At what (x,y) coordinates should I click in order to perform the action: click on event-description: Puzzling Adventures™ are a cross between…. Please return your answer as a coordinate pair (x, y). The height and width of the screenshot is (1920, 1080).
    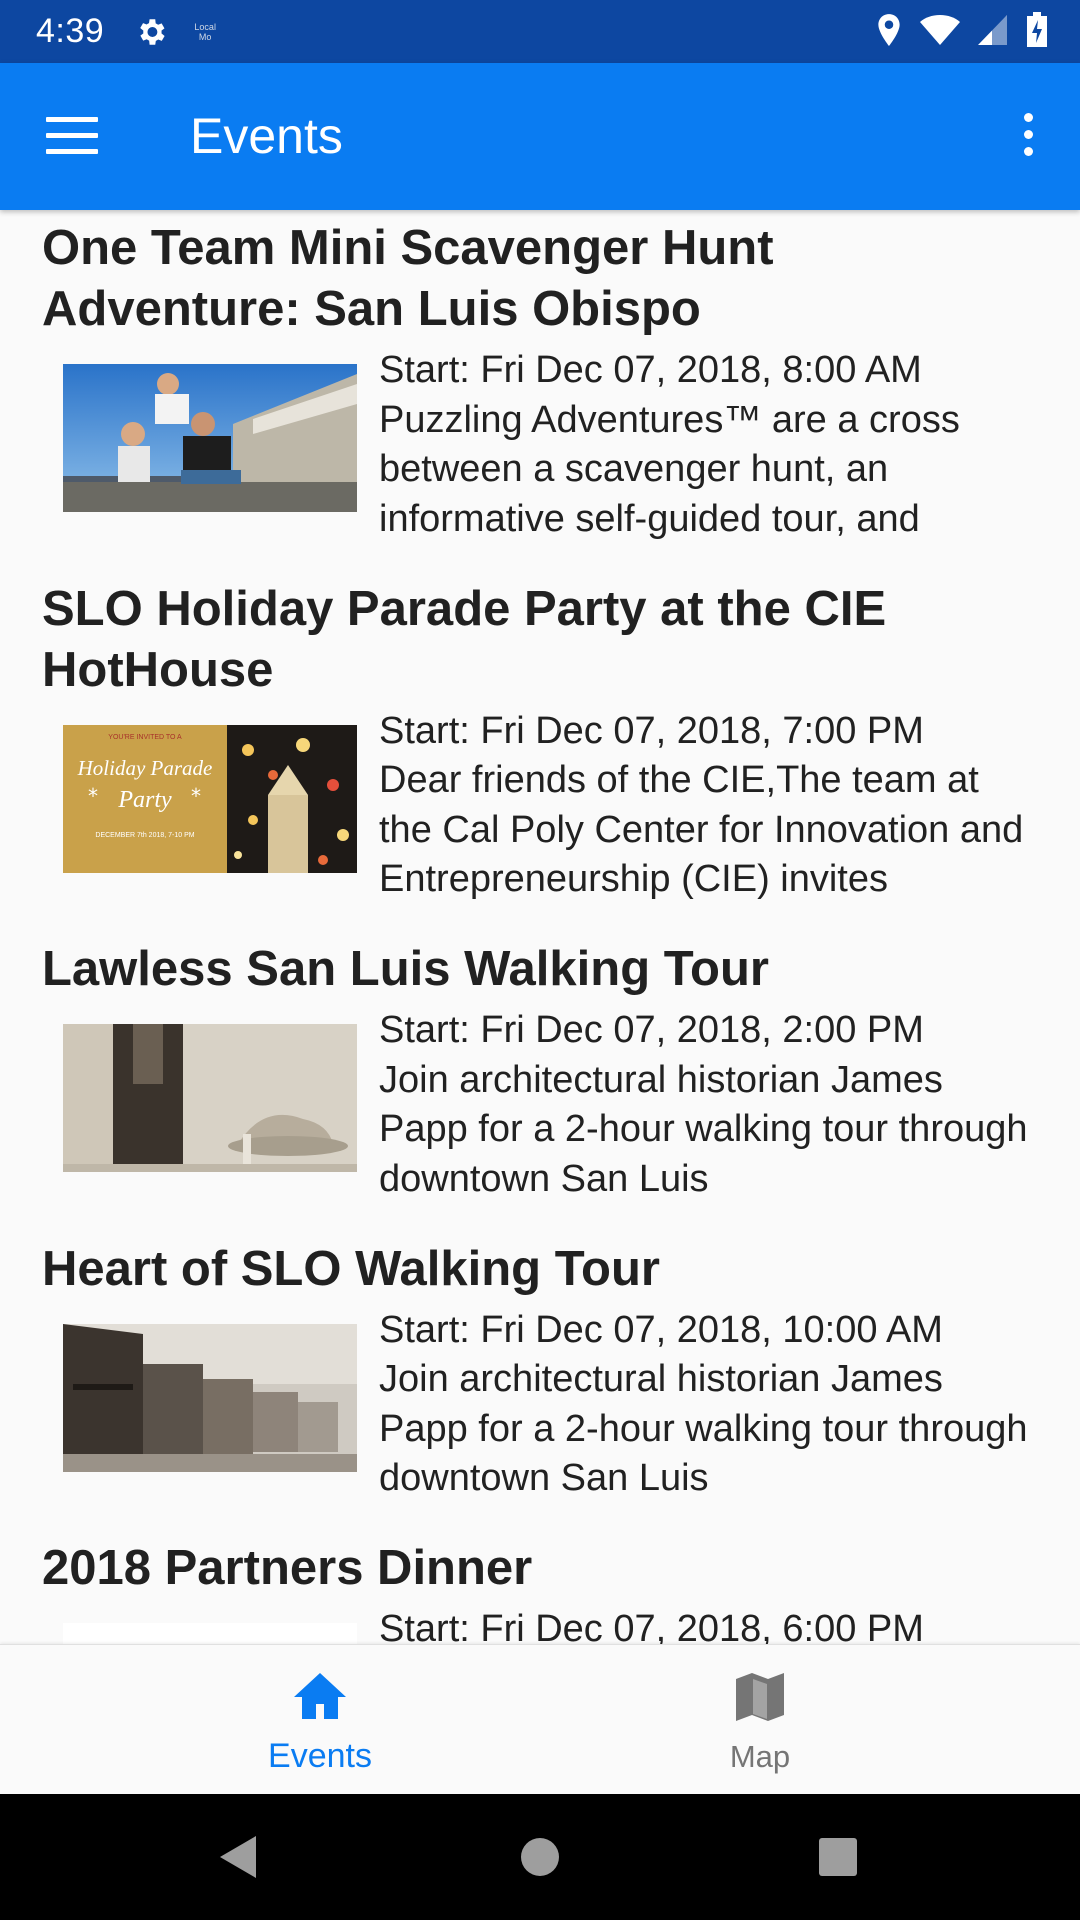
    Looking at the image, I should click on (669, 469).